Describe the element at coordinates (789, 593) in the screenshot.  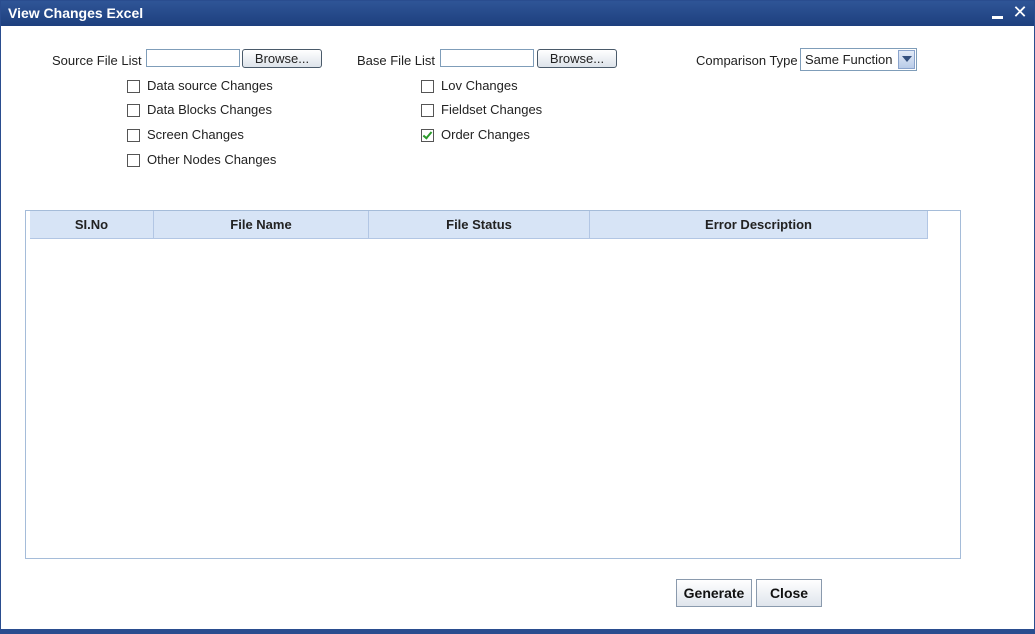
I see `close-button: Close` at that location.